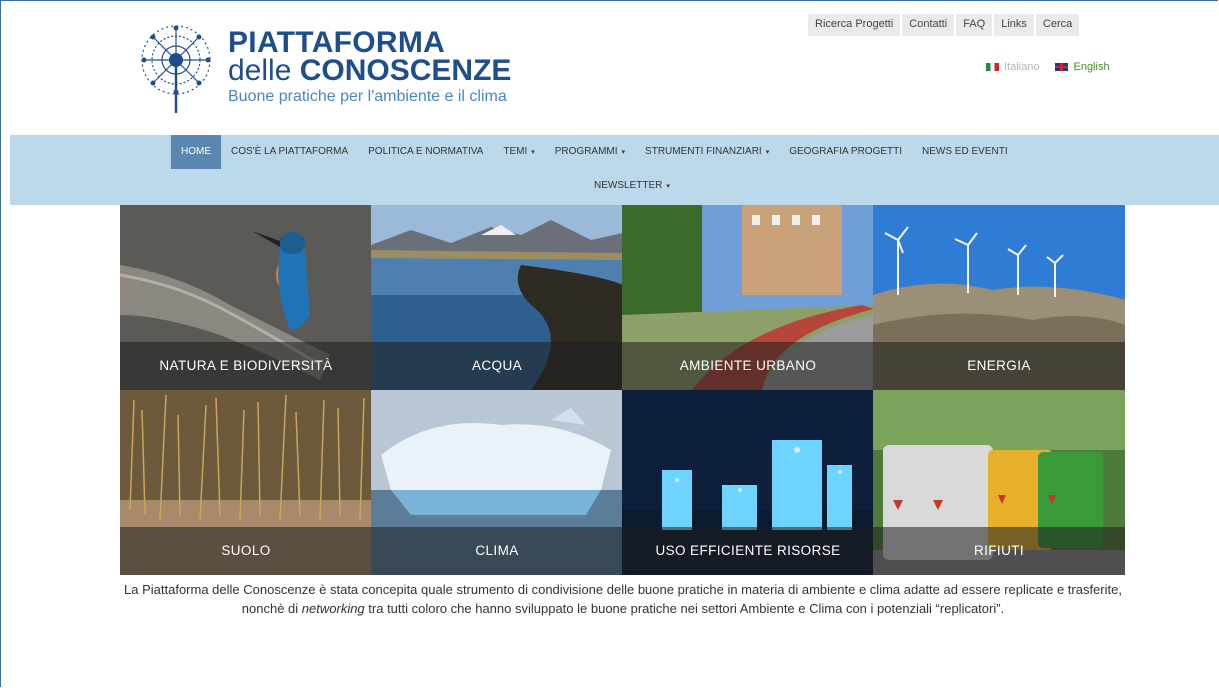 Image resolution: width=1219 pixels, height=688 pixels. Describe the element at coordinates (748, 551) in the screenshot. I see `tile-label: USO EFFICIENTE RISORSE` at that location.